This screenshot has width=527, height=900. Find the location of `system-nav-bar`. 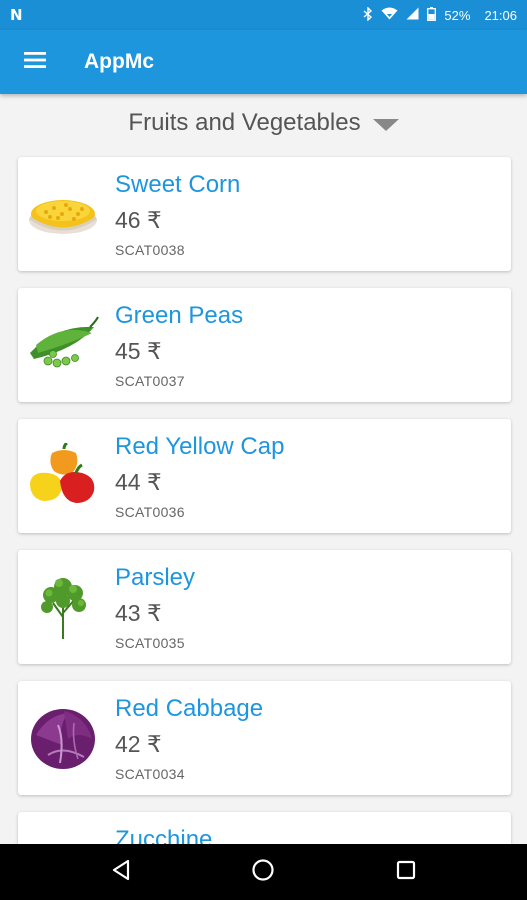

system-nav-bar is located at coordinates (263, 872).